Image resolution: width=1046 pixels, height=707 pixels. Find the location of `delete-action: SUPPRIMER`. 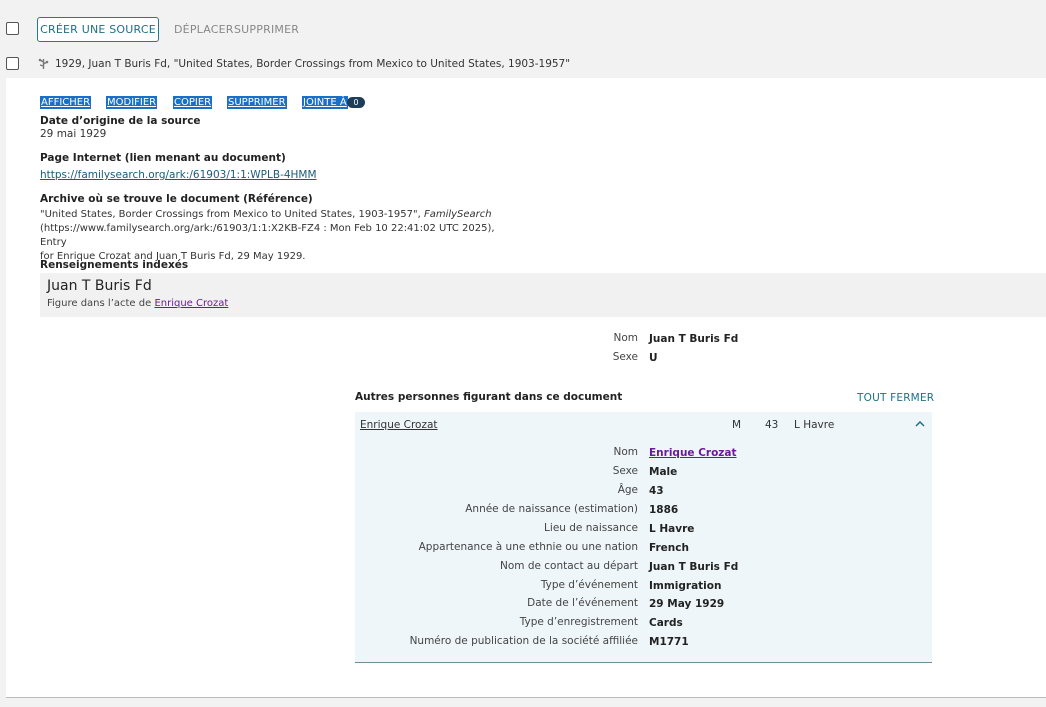

delete-action: SUPPRIMER is located at coordinates (257, 102).